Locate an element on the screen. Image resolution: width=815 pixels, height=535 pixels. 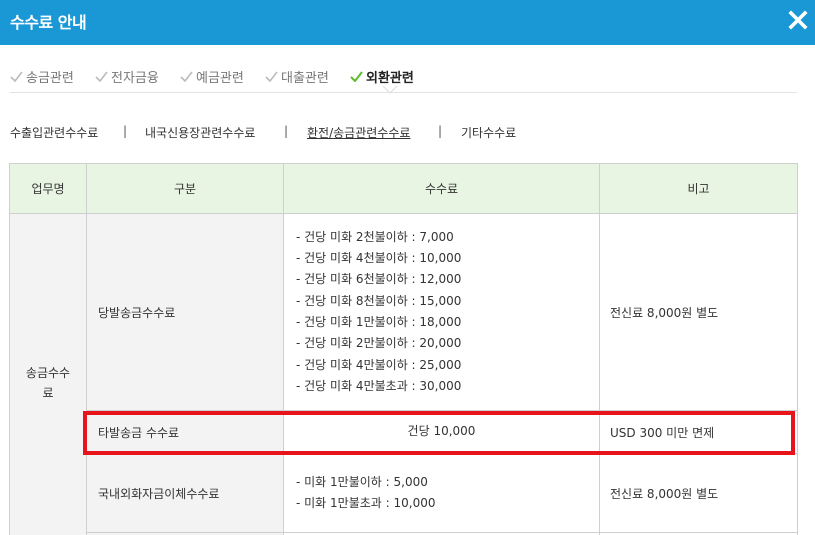
tab-label: 송금관련 is located at coordinates (50, 78).